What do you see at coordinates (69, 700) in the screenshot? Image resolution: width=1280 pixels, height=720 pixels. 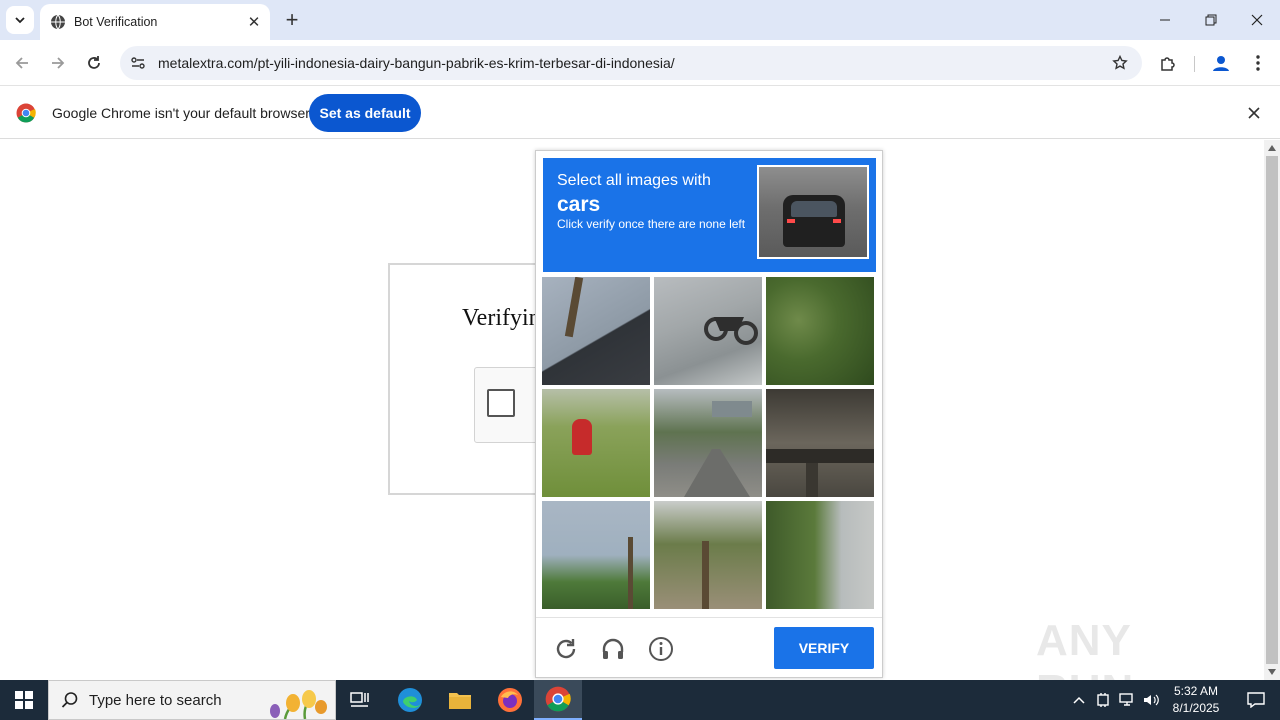 I see `search-icon` at bounding box center [69, 700].